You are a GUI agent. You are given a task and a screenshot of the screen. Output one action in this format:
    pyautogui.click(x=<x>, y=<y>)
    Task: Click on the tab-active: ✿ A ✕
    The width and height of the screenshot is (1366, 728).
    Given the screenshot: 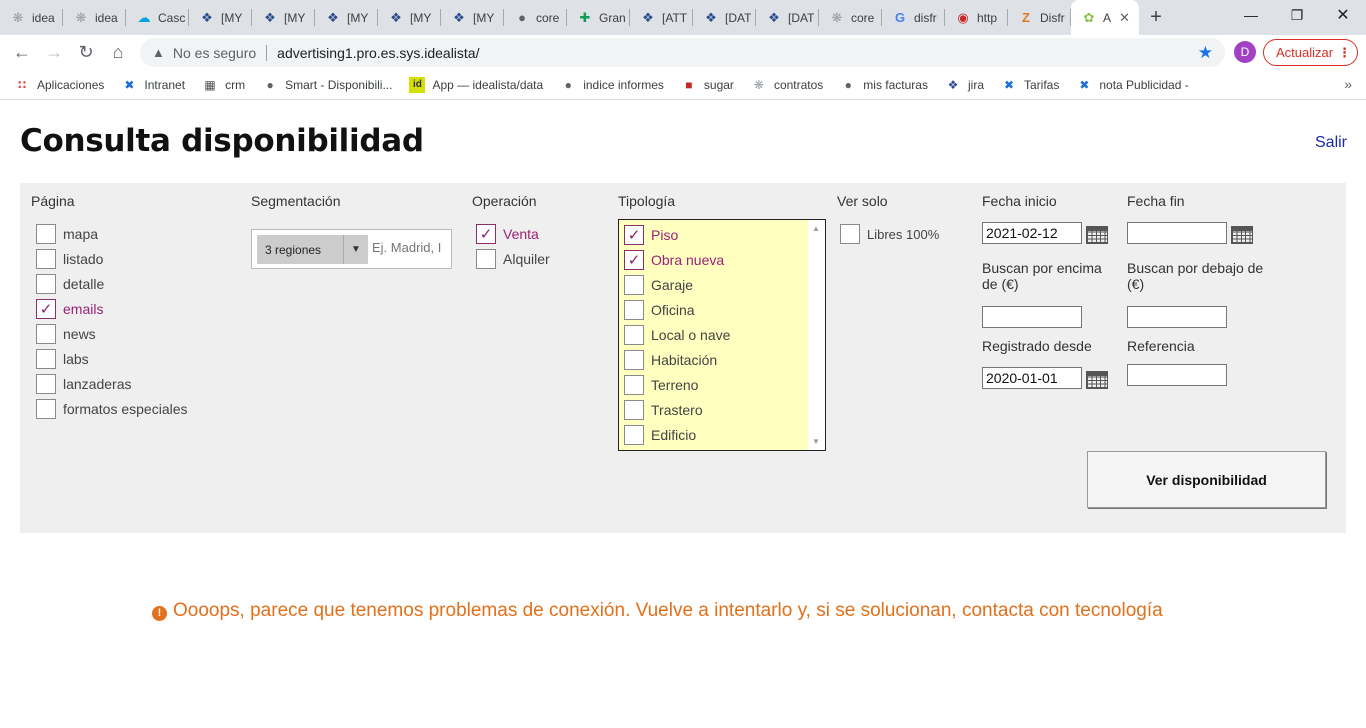 What is the action you would take?
    pyautogui.click(x=1105, y=17)
    